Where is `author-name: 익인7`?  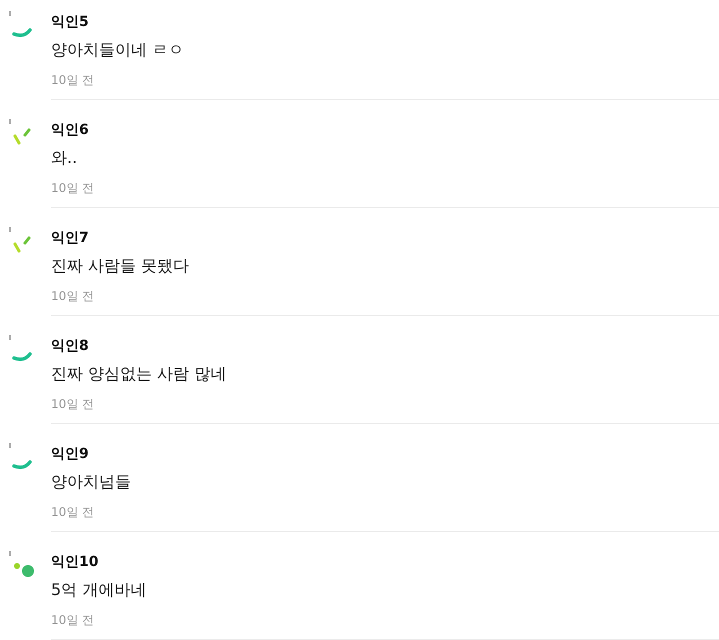
author-name: 익인7 is located at coordinates (70, 238).